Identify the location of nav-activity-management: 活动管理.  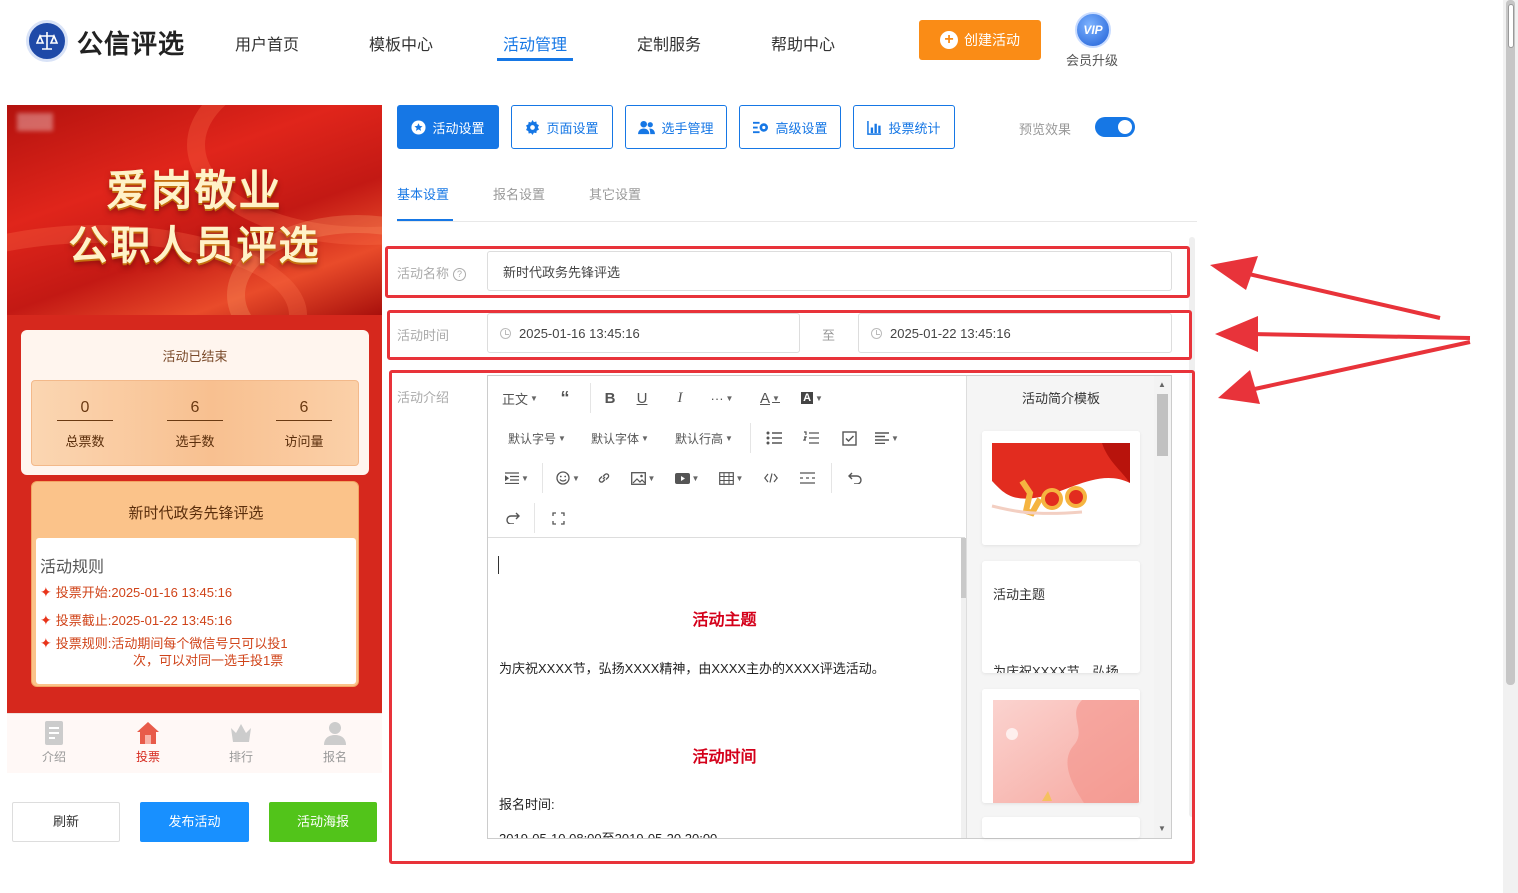
(535, 43).